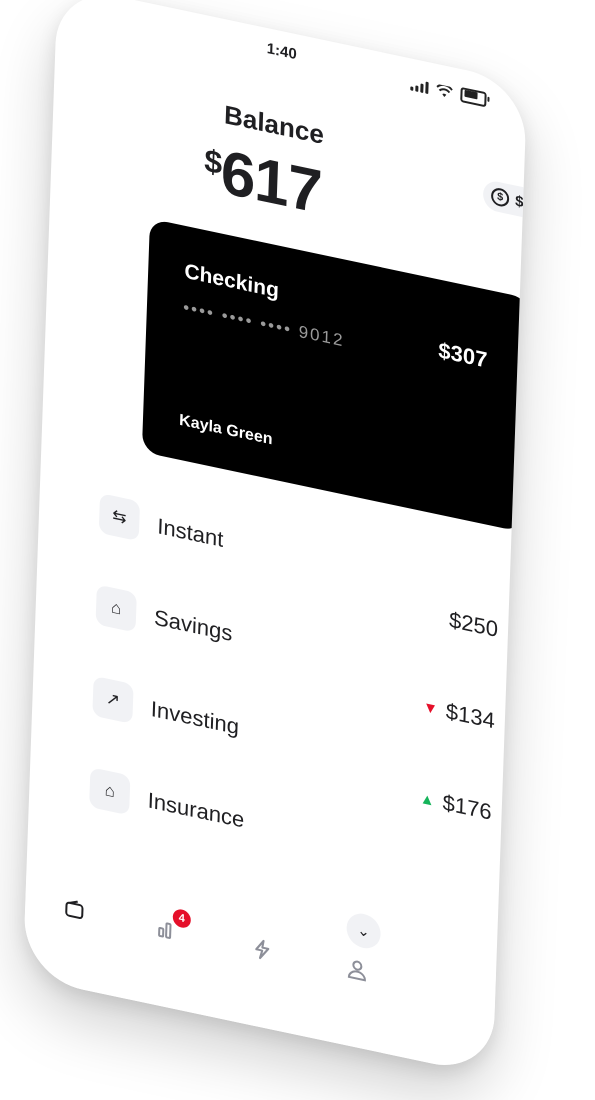  I want to click on account-amount: $250, so click(473, 624).